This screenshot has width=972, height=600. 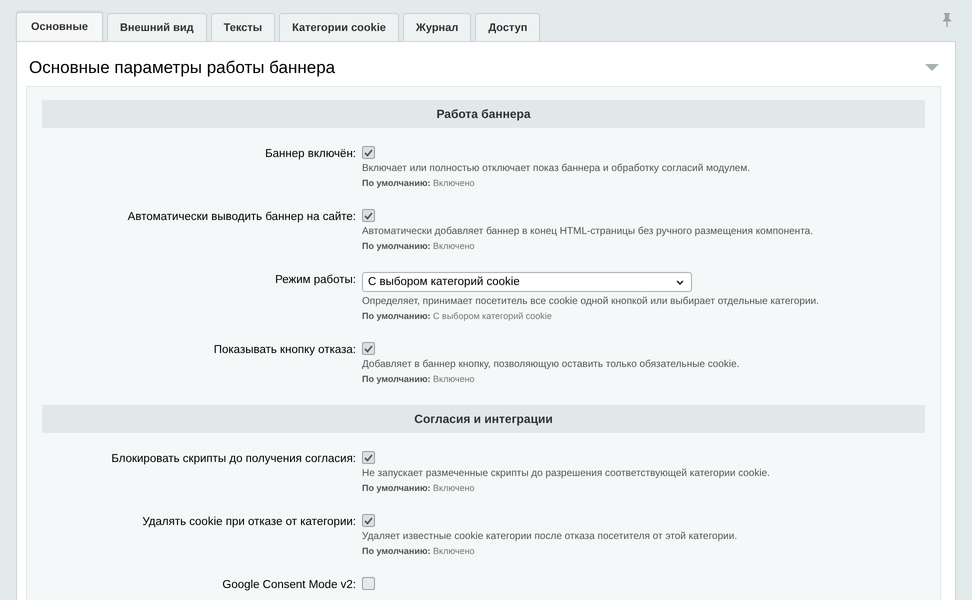 I want to click on section-header: Работа баннера, so click(x=483, y=114).